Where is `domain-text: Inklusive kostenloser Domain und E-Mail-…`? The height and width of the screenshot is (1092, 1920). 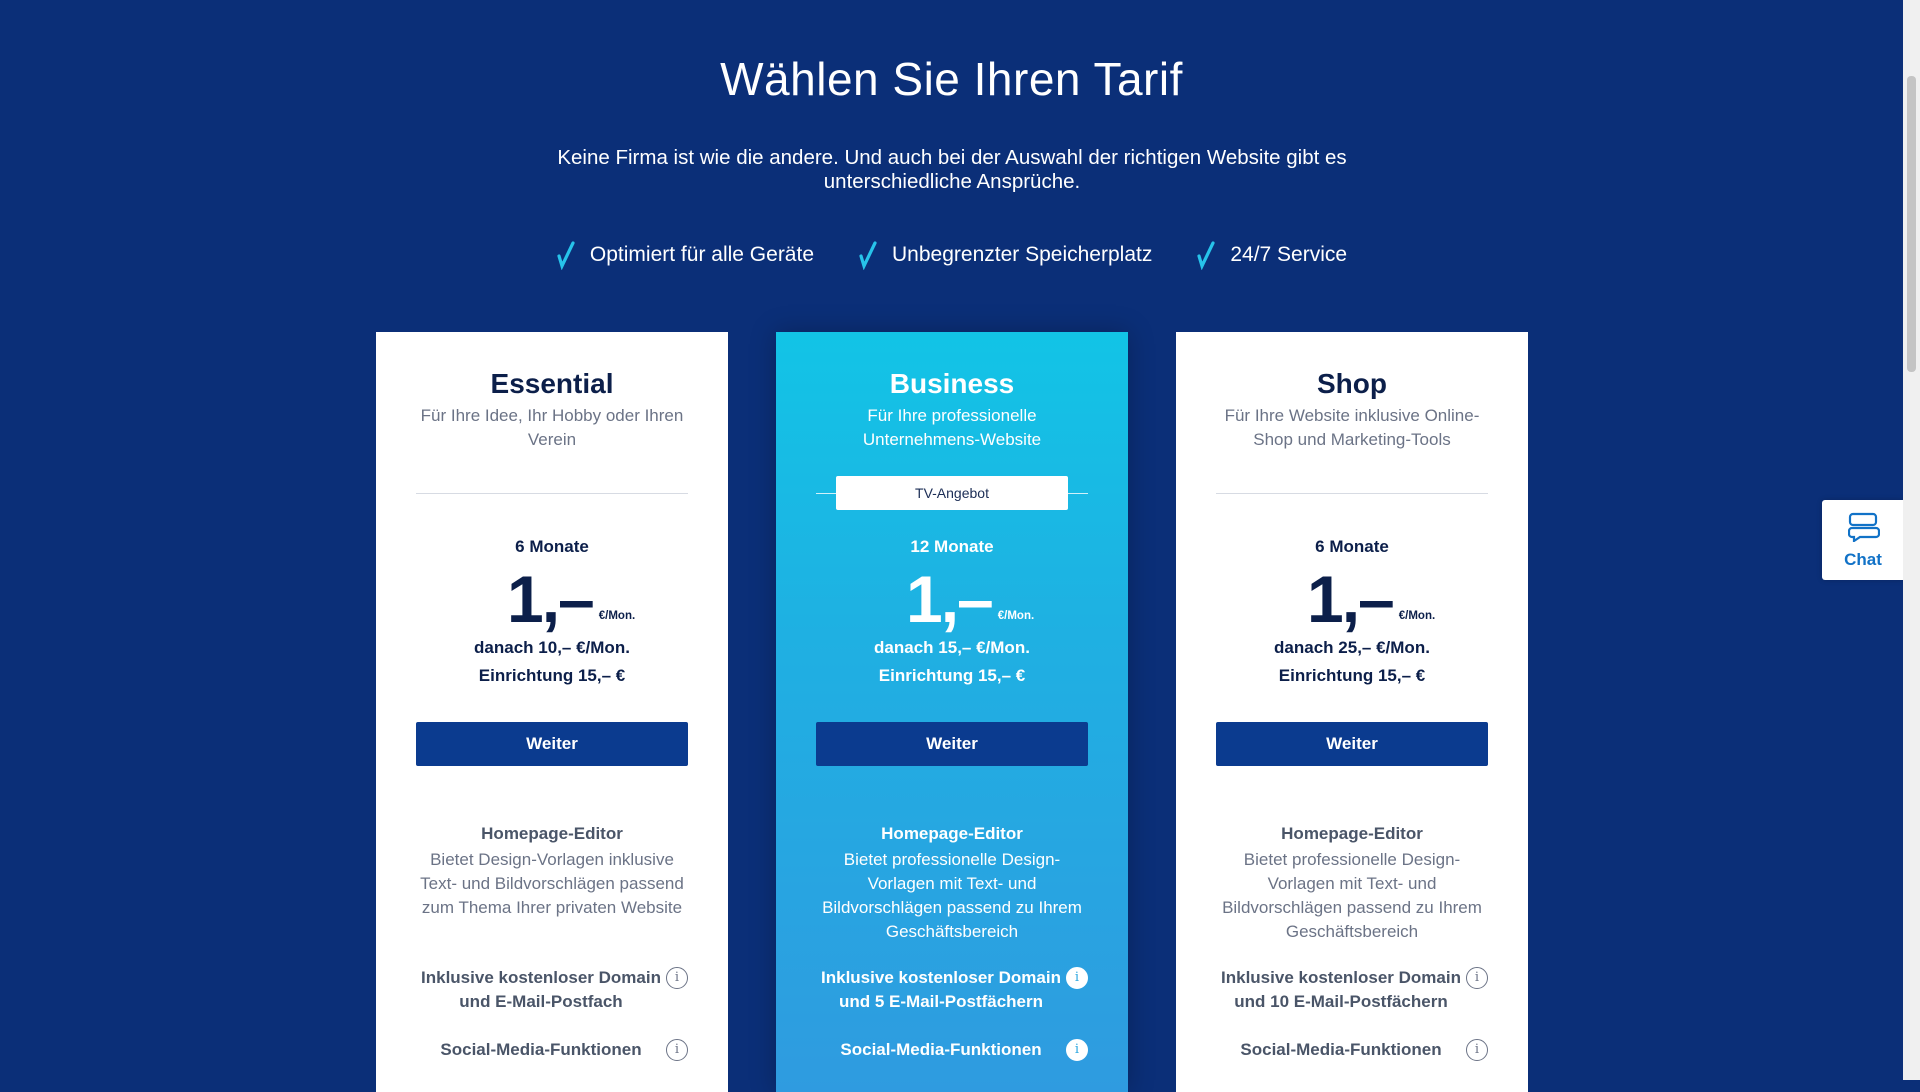
domain-text: Inklusive kostenloser Domain und E-Mail-… is located at coordinates (541, 989).